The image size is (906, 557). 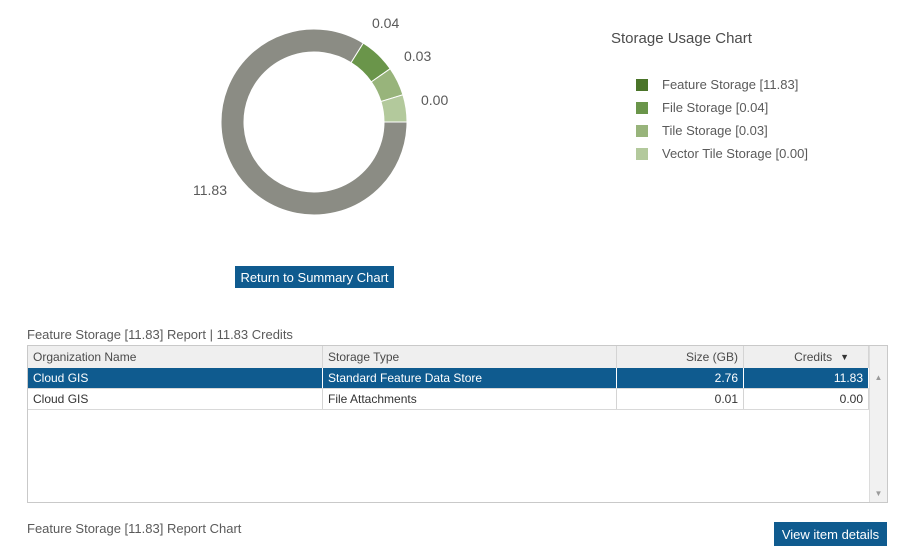 What do you see at coordinates (878, 377) in the screenshot?
I see `scroll-up-arrow-icon: ▲` at bounding box center [878, 377].